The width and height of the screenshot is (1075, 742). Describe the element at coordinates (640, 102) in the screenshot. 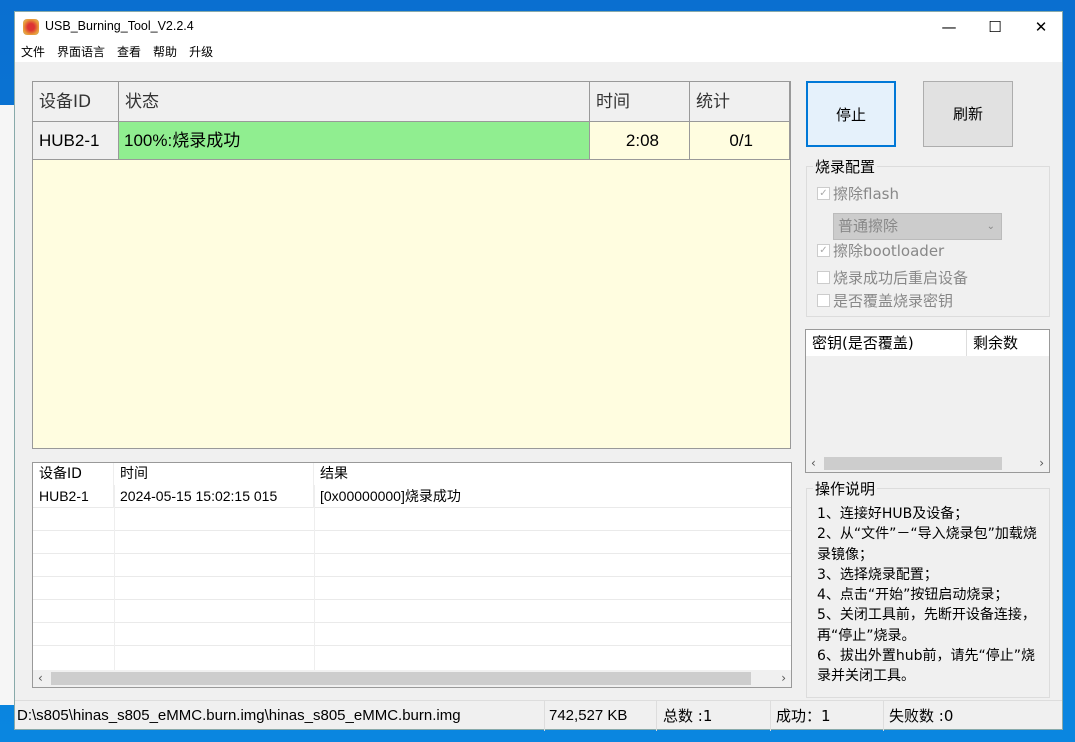

I see `col-time: 时间` at that location.